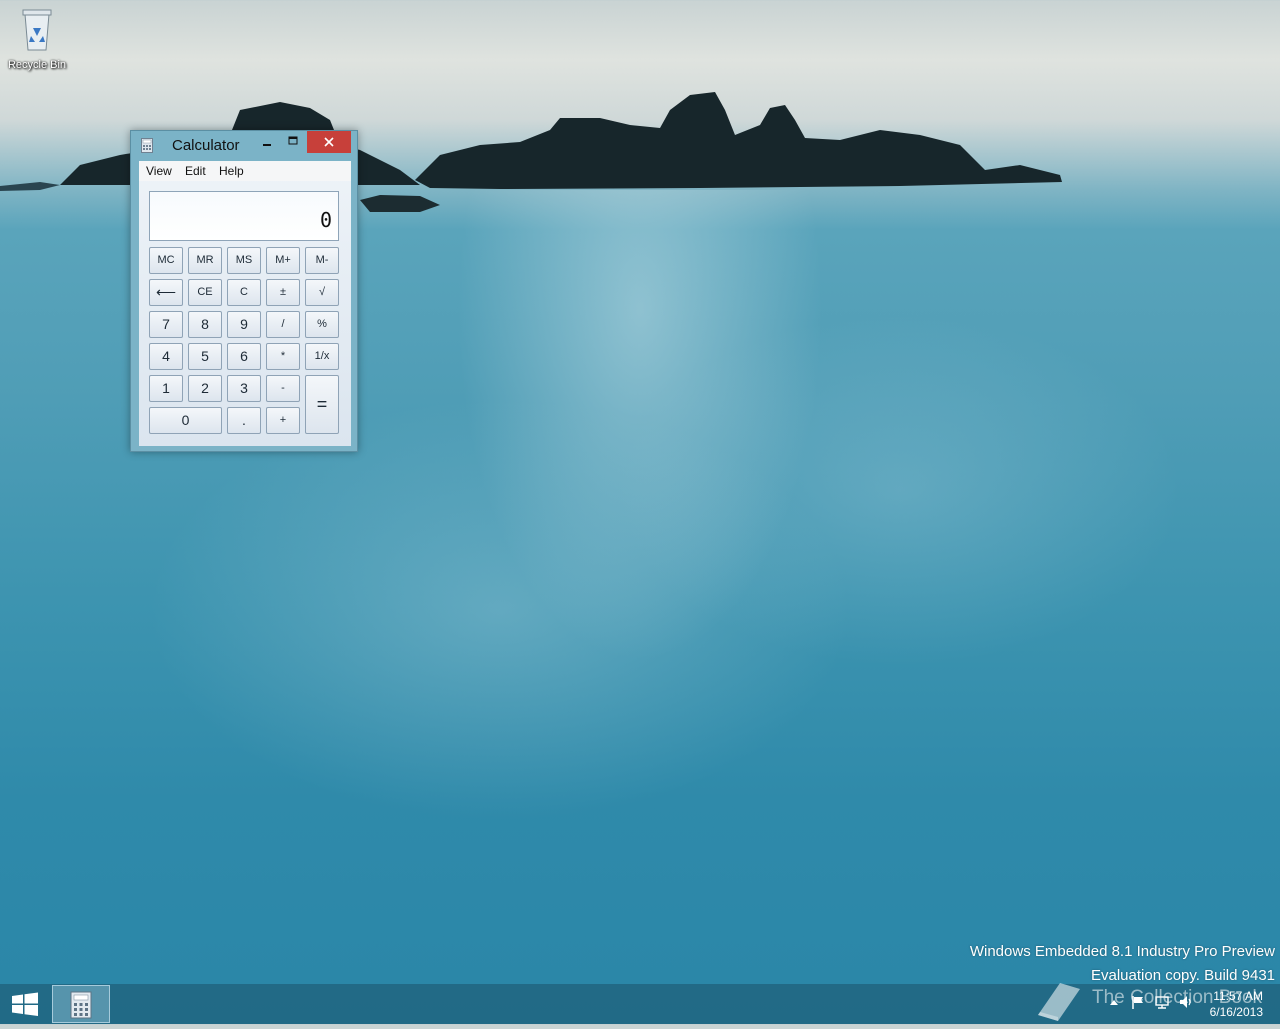 Image resolution: width=1280 pixels, height=1029 pixels. I want to click on calculator-display: 0, so click(244, 216).